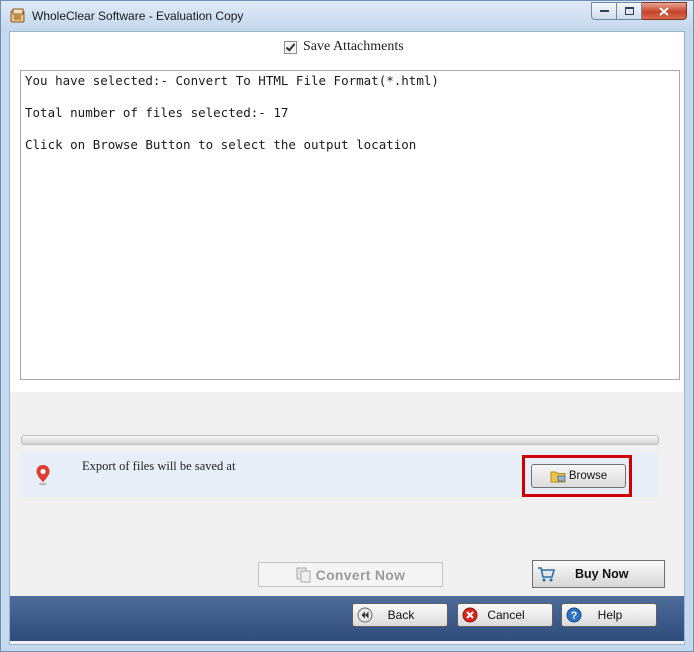  What do you see at coordinates (470, 615) in the screenshot?
I see `cancel-icon` at bounding box center [470, 615].